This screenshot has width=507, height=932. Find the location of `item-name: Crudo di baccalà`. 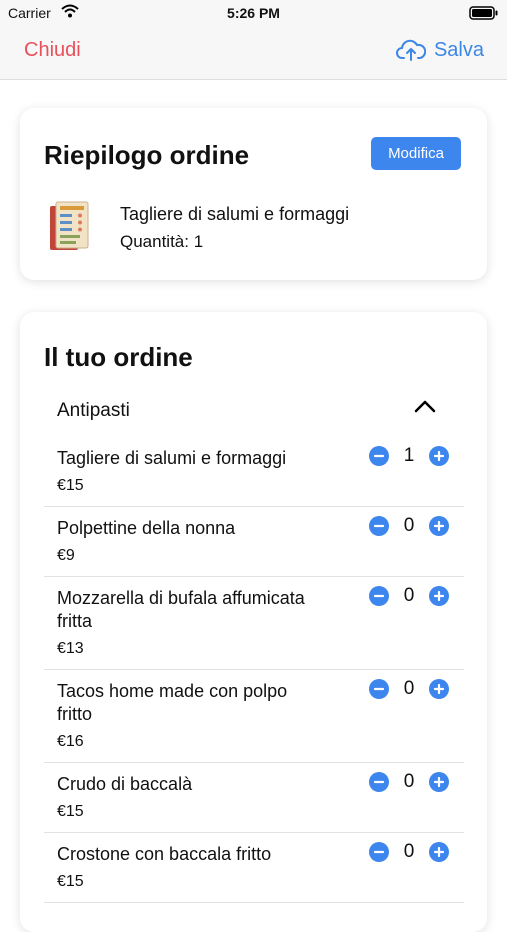

item-name: Crudo di baccalà is located at coordinates (125, 784).